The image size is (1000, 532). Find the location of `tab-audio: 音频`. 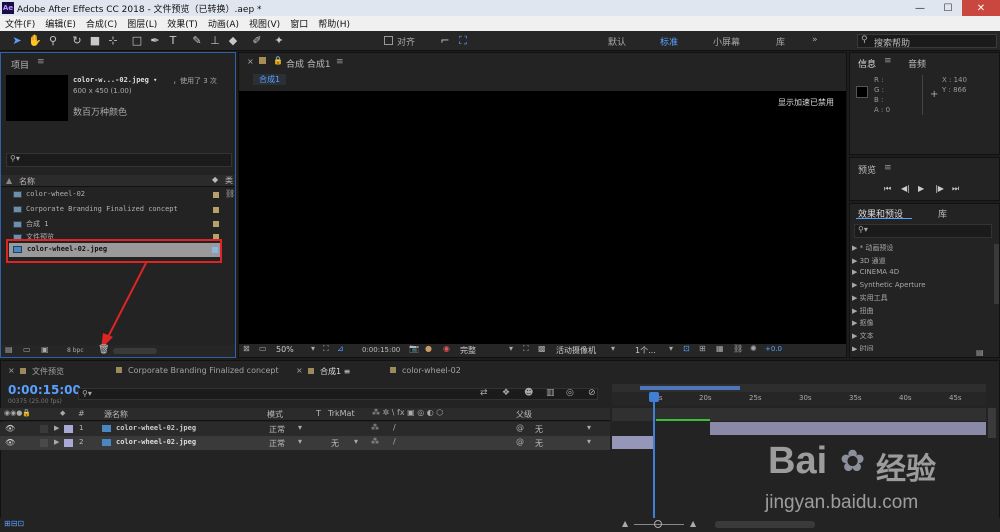

tab-audio: 音频 is located at coordinates (917, 63).